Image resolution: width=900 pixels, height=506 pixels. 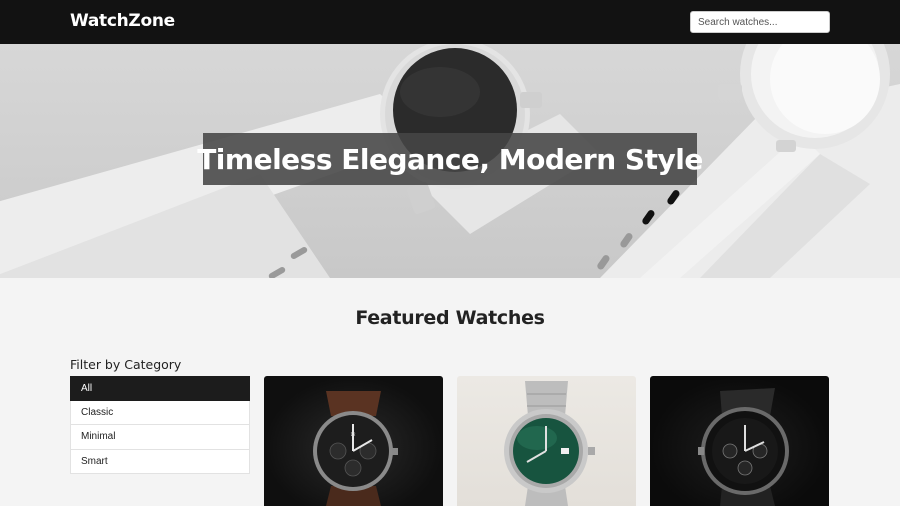 What do you see at coordinates (126, 364) in the screenshot?
I see `filter-title: Filter by Category` at bounding box center [126, 364].